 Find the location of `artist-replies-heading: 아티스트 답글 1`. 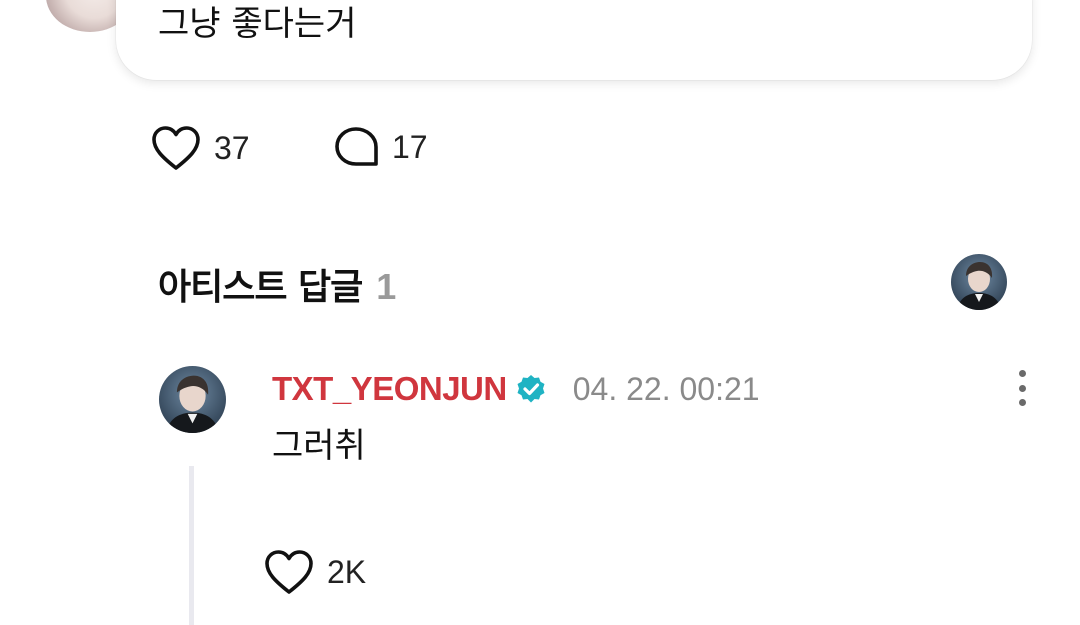

artist-replies-heading: 아티스트 답글 1 is located at coordinates (277, 284).